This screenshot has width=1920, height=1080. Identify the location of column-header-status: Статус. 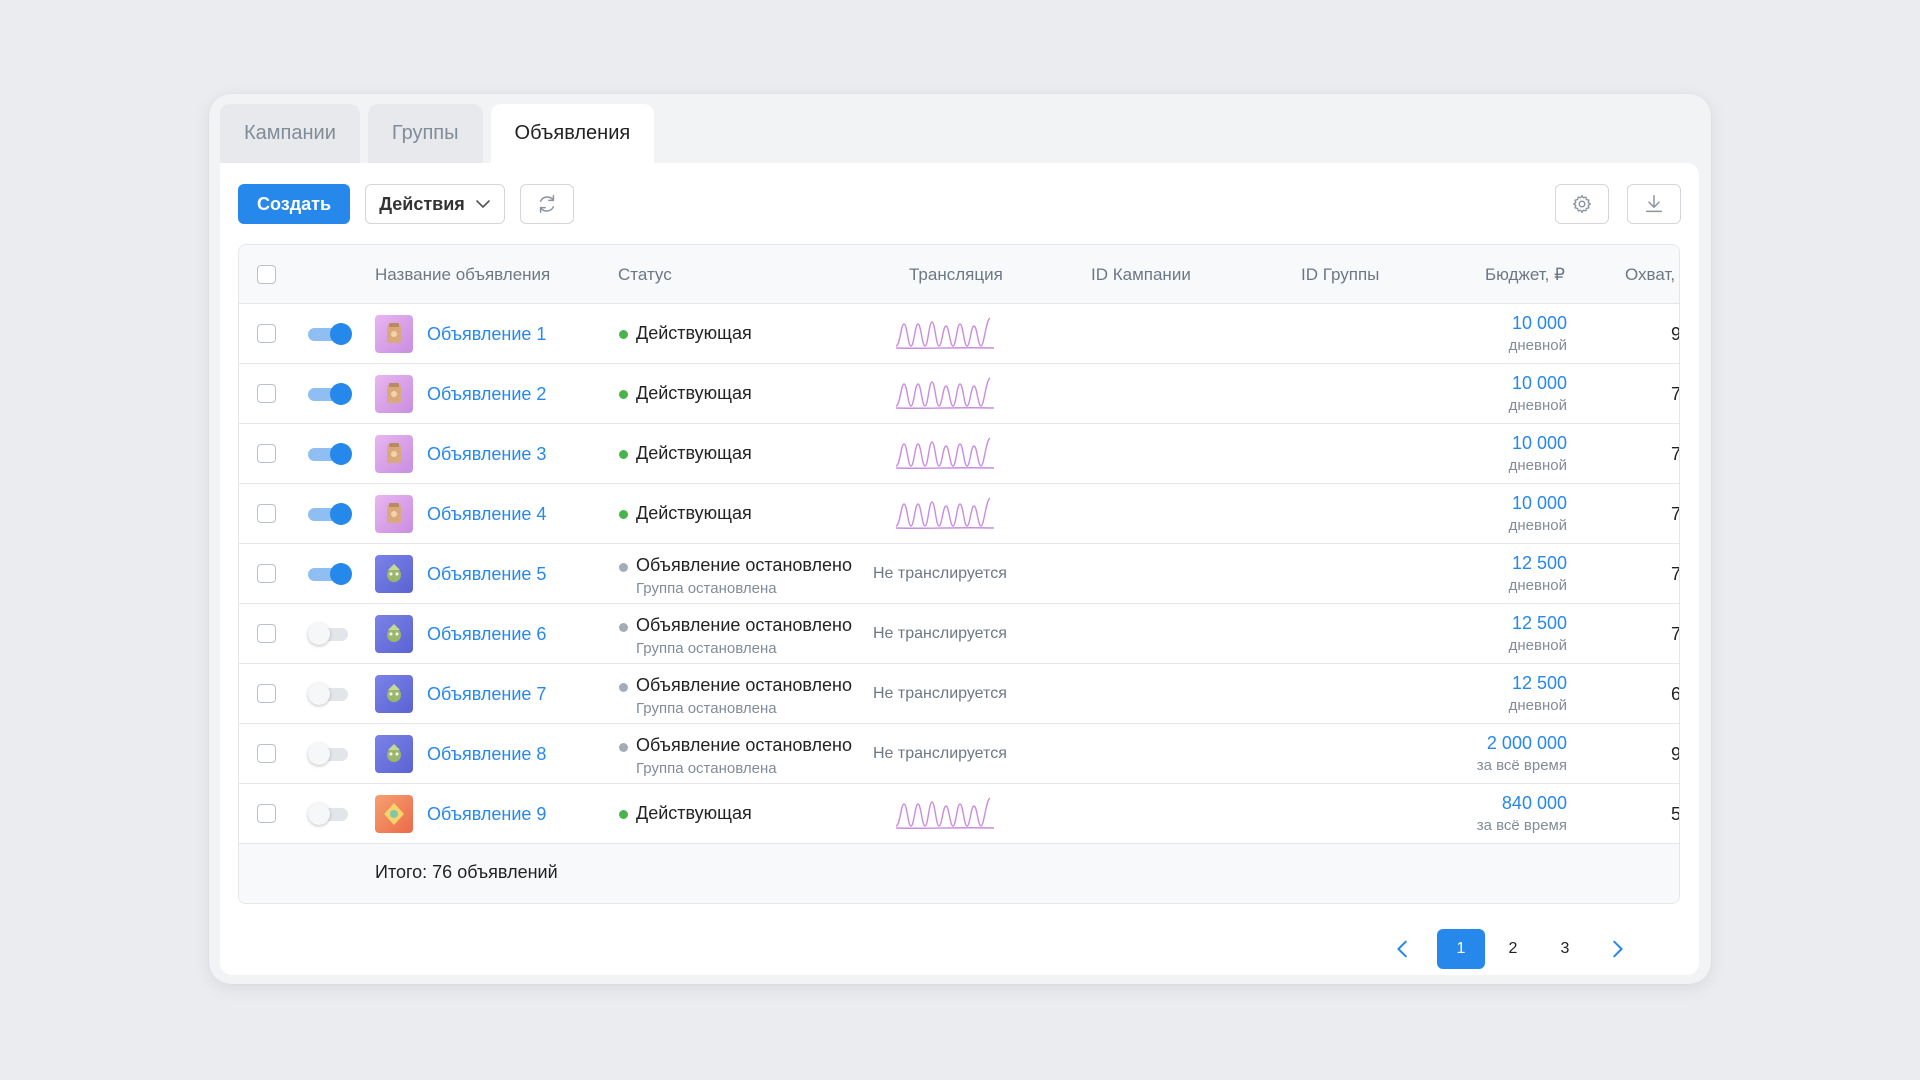
(645, 274).